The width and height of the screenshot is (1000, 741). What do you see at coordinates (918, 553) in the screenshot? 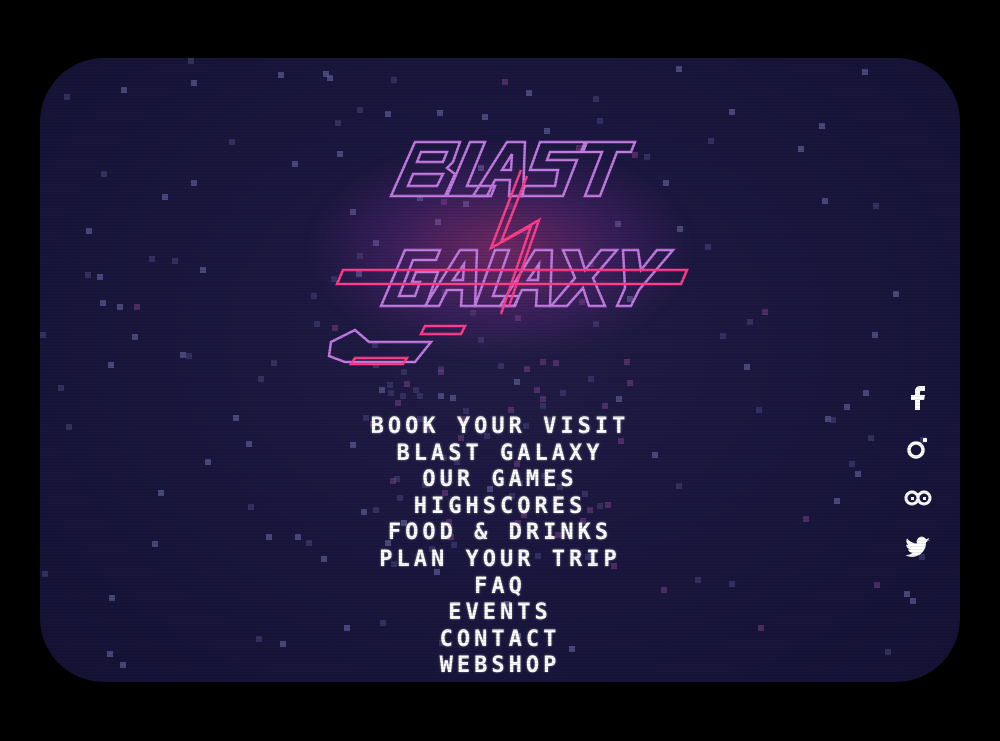
I see `twitter-icon` at bounding box center [918, 553].